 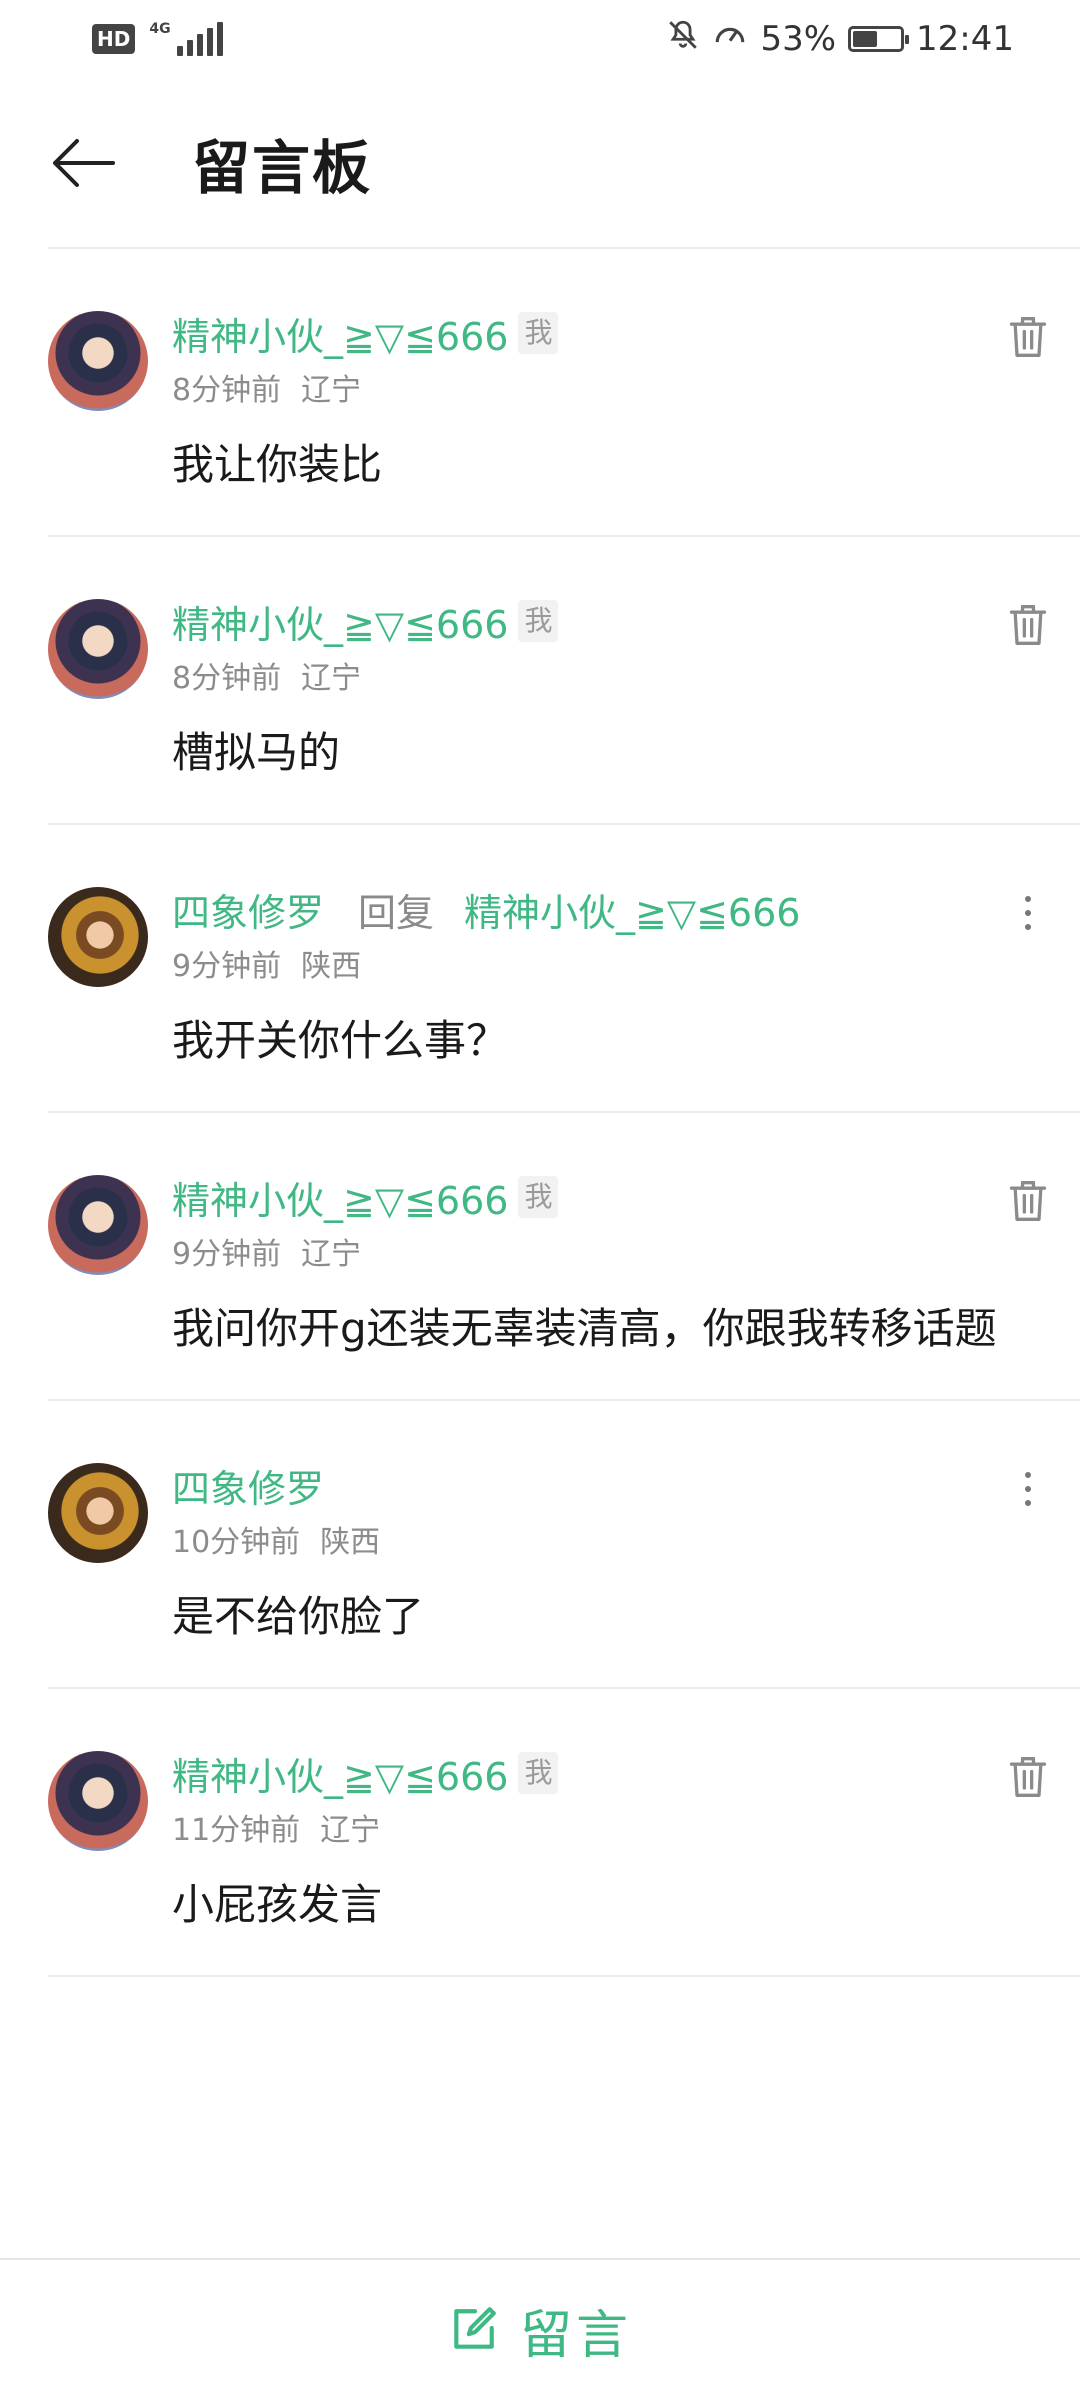 What do you see at coordinates (596, 1860) in the screenshot?
I see `comment-body: 精神小伙_≧▽≦666 我 11分钟前 辽宁 小屁孩发言` at bounding box center [596, 1860].